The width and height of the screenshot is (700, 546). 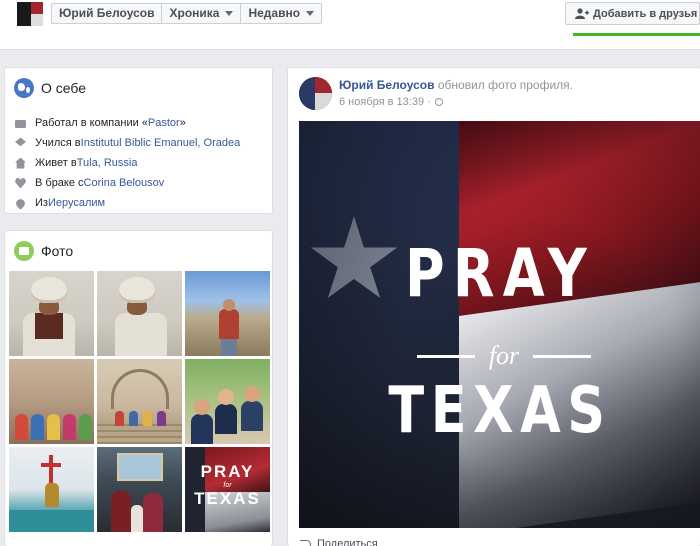 I want to click on graduation-cap-icon, so click(x=20, y=142).